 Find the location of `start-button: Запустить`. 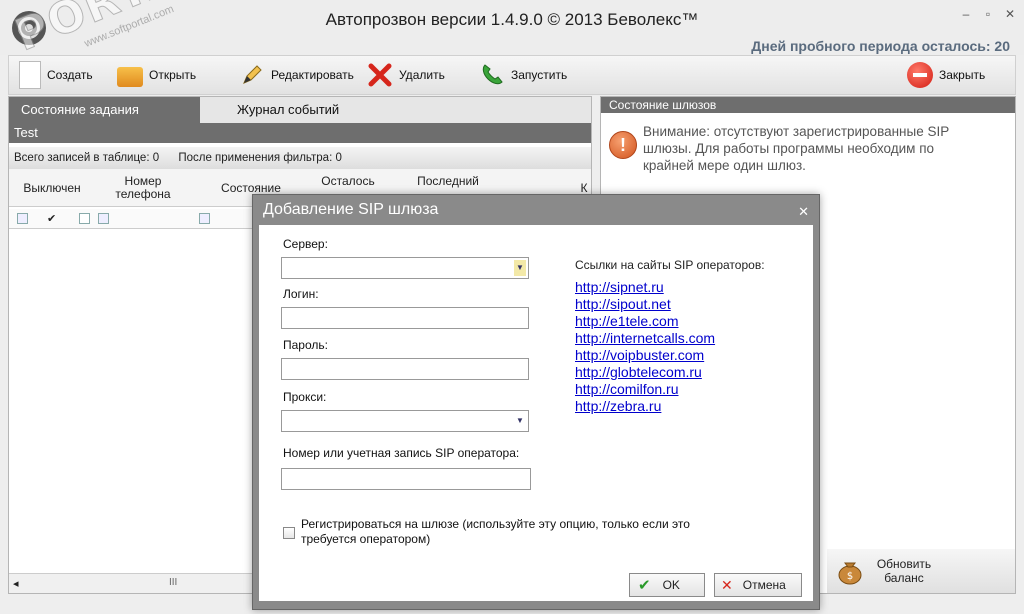

start-button: Запустить is located at coordinates (523, 75).